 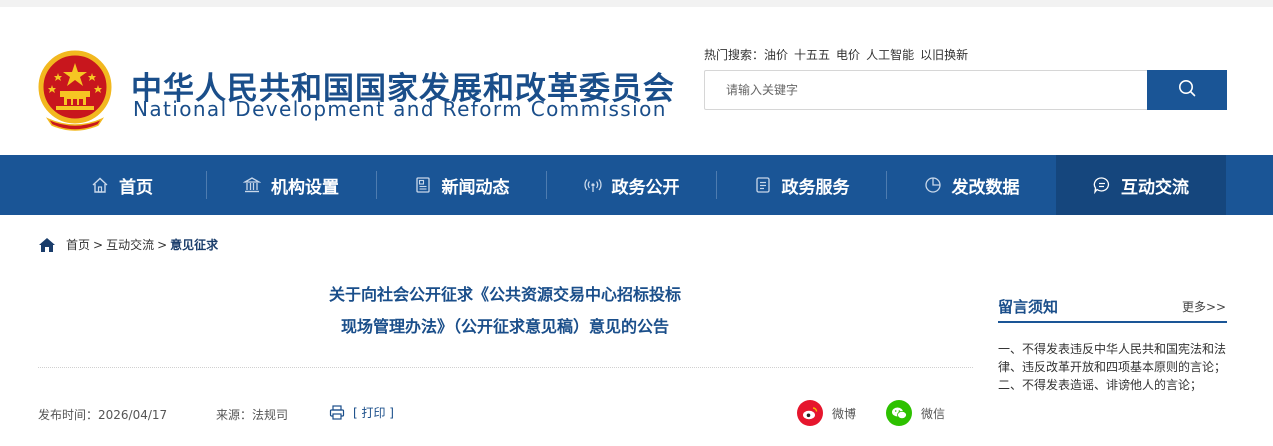 What do you see at coordinates (1112, 358) in the screenshot?
I see `notice-line: 一、不得发表违反中华人民共和国宪法和法律、违反改革开放和四项基本原则的言论；` at bounding box center [1112, 358].